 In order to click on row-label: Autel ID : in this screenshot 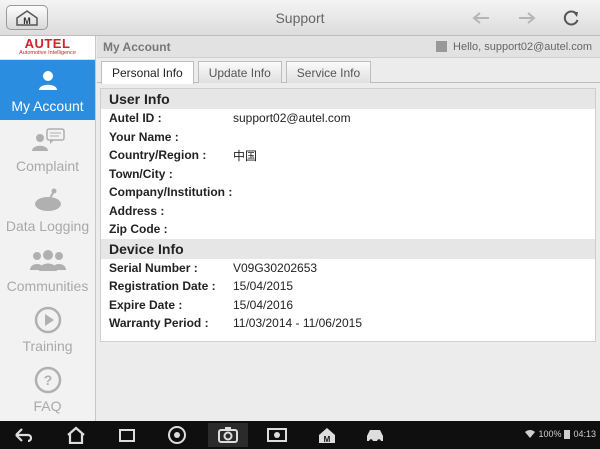, I will do `click(135, 118)`.